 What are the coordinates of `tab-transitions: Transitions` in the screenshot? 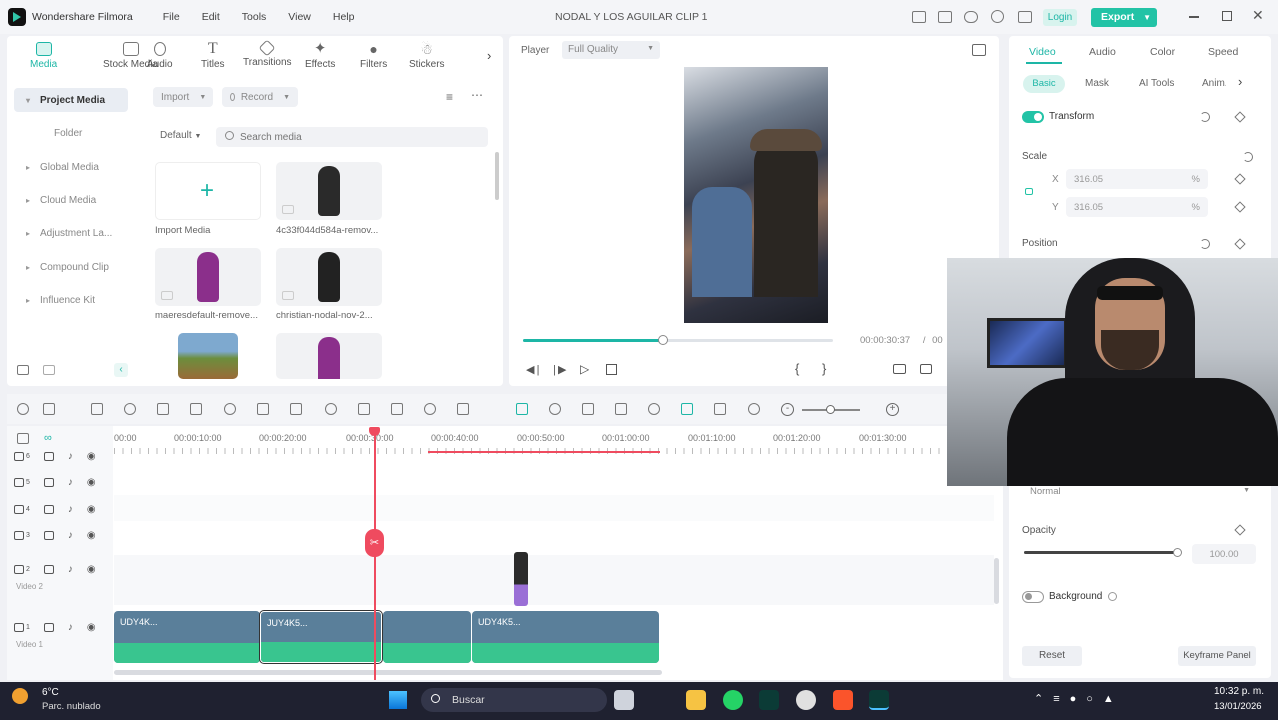 It's located at (267, 53).